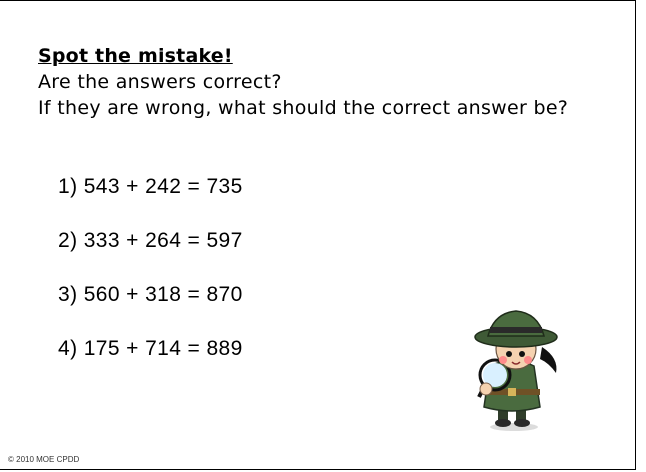 The height and width of the screenshot is (472, 646). Describe the element at coordinates (160, 82) in the screenshot. I see `instruction-line-1: Are the answers correct?` at that location.